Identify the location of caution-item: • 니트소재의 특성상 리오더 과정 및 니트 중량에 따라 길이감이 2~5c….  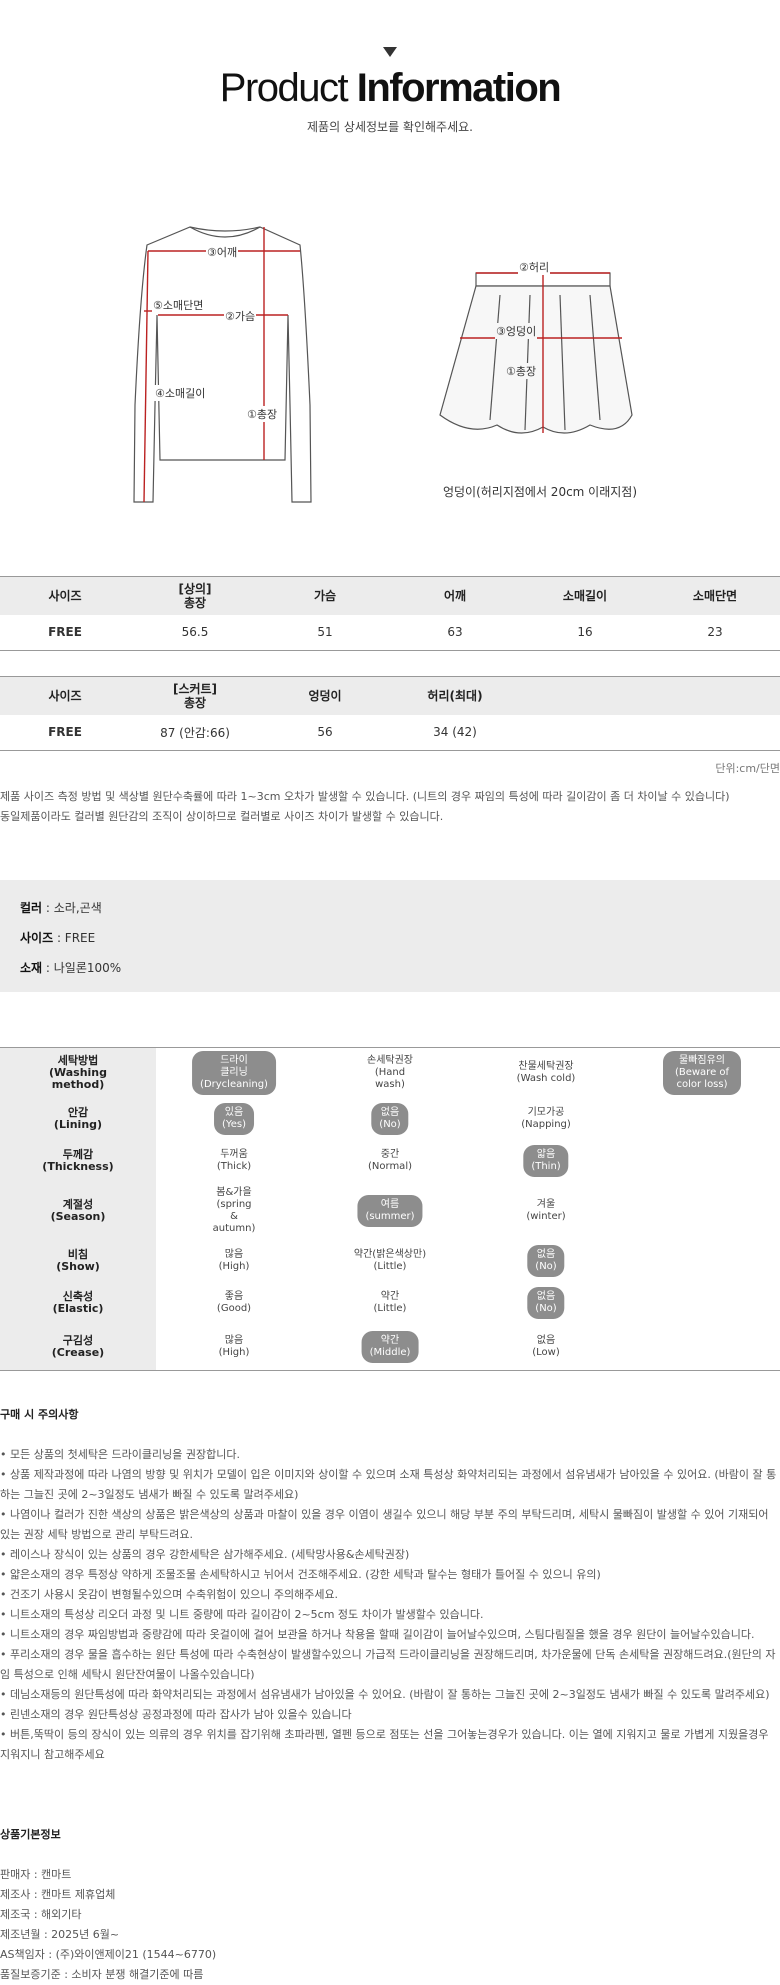
(242, 1614).